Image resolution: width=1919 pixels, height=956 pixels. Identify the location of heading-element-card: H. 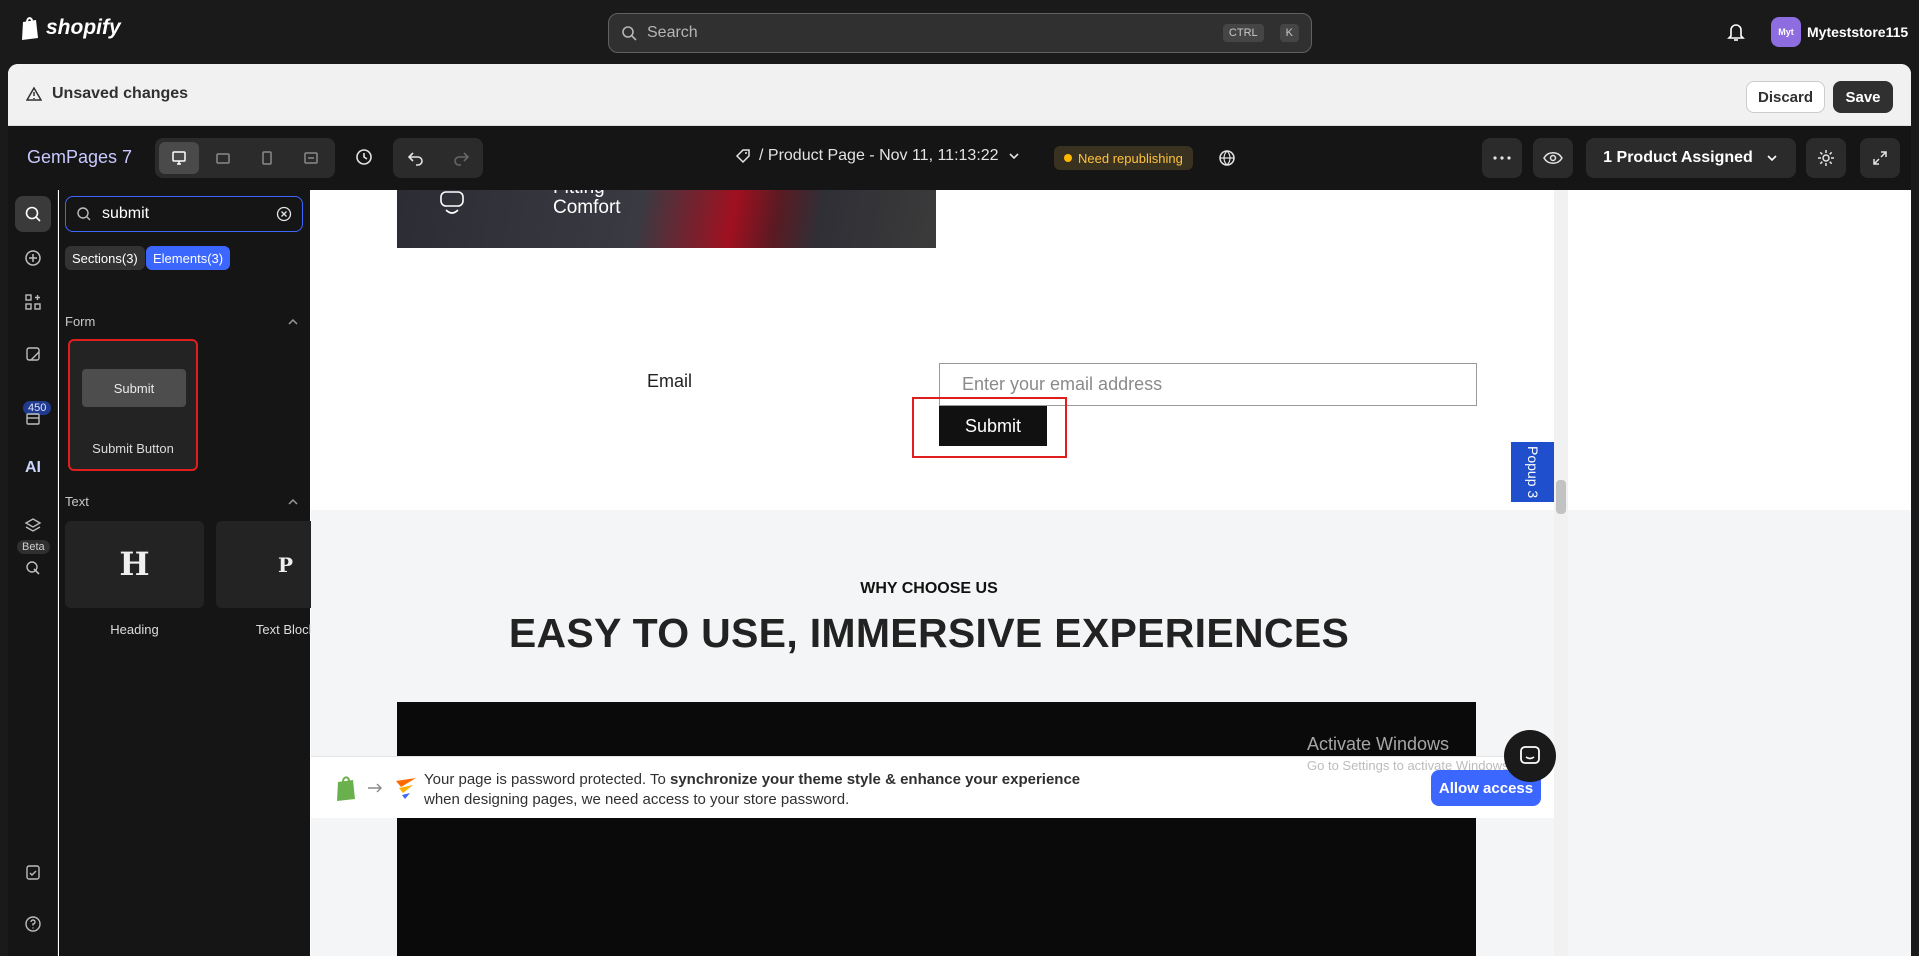
(134, 564).